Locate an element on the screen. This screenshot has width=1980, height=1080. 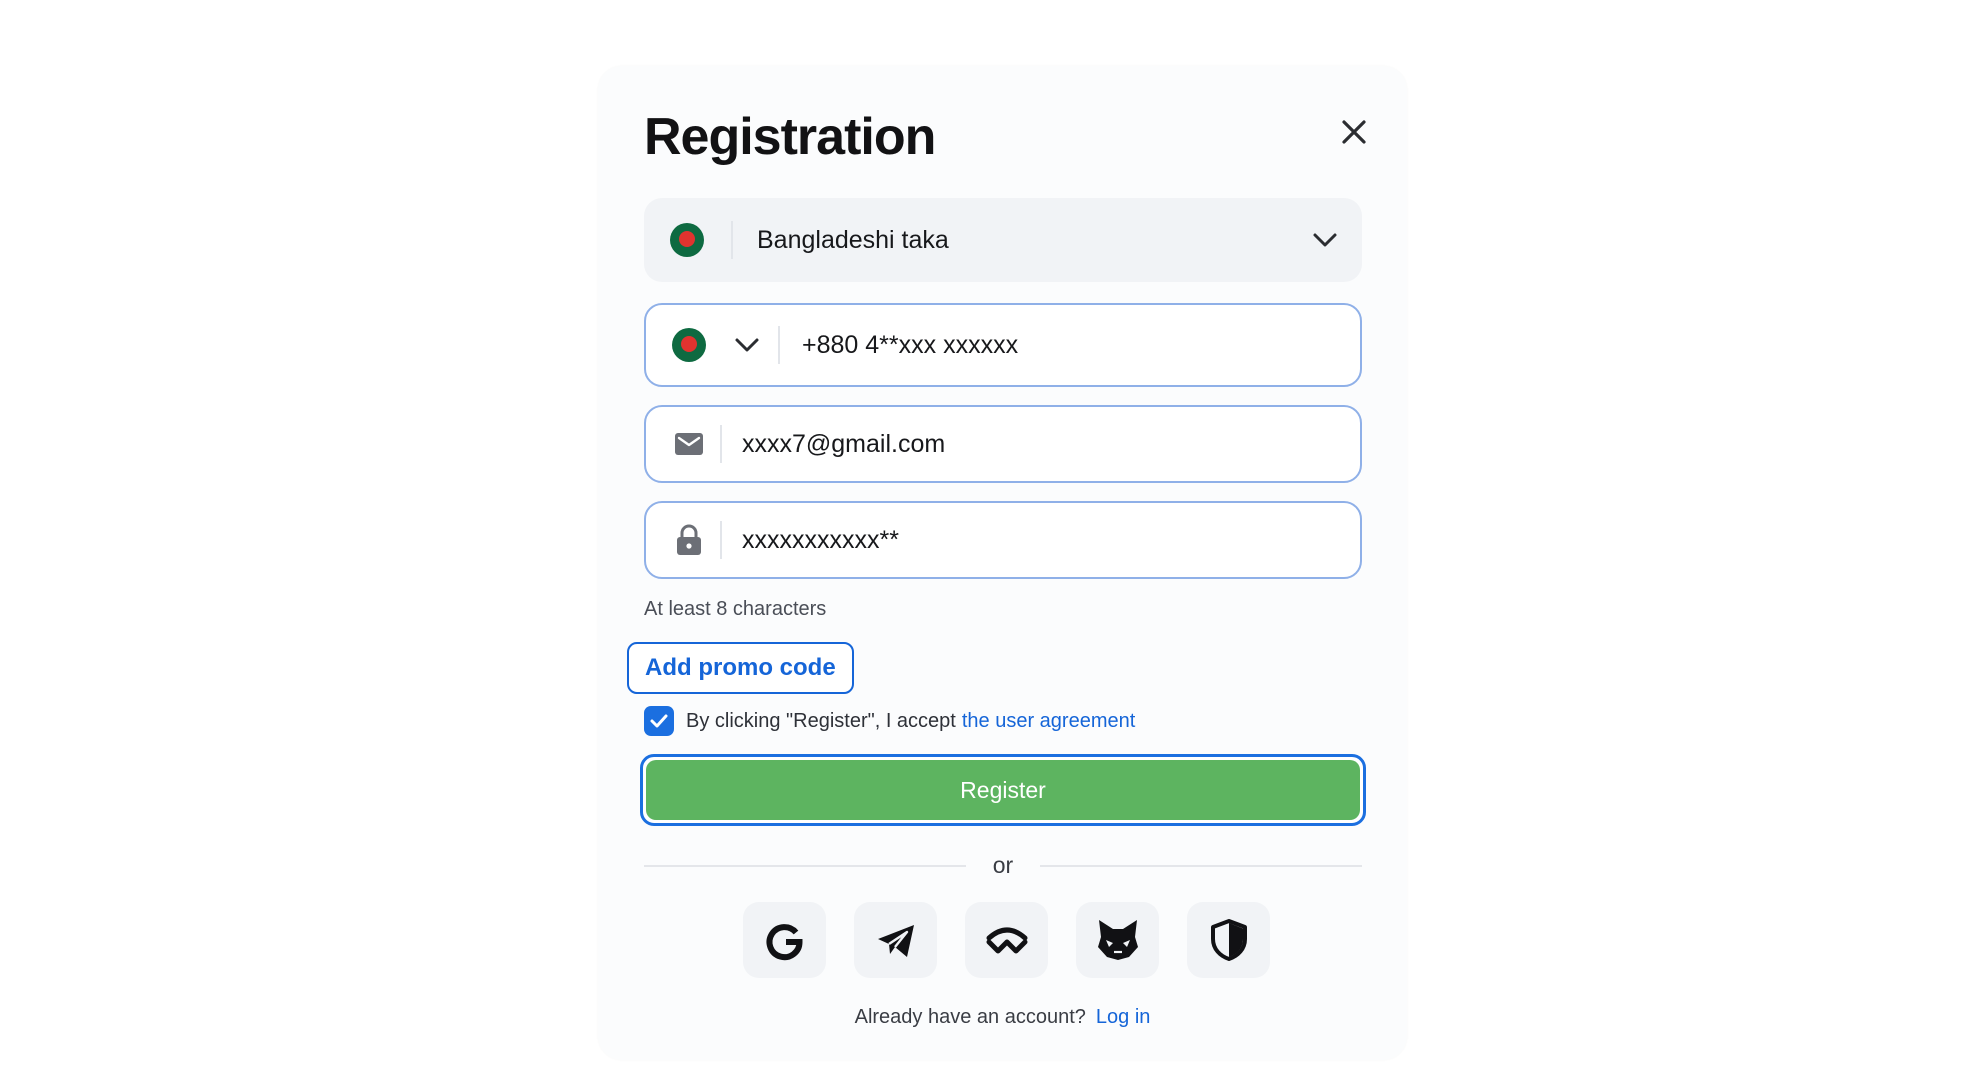
agreement-text: By clicking "Register", I accept is located at coordinates (821, 720).